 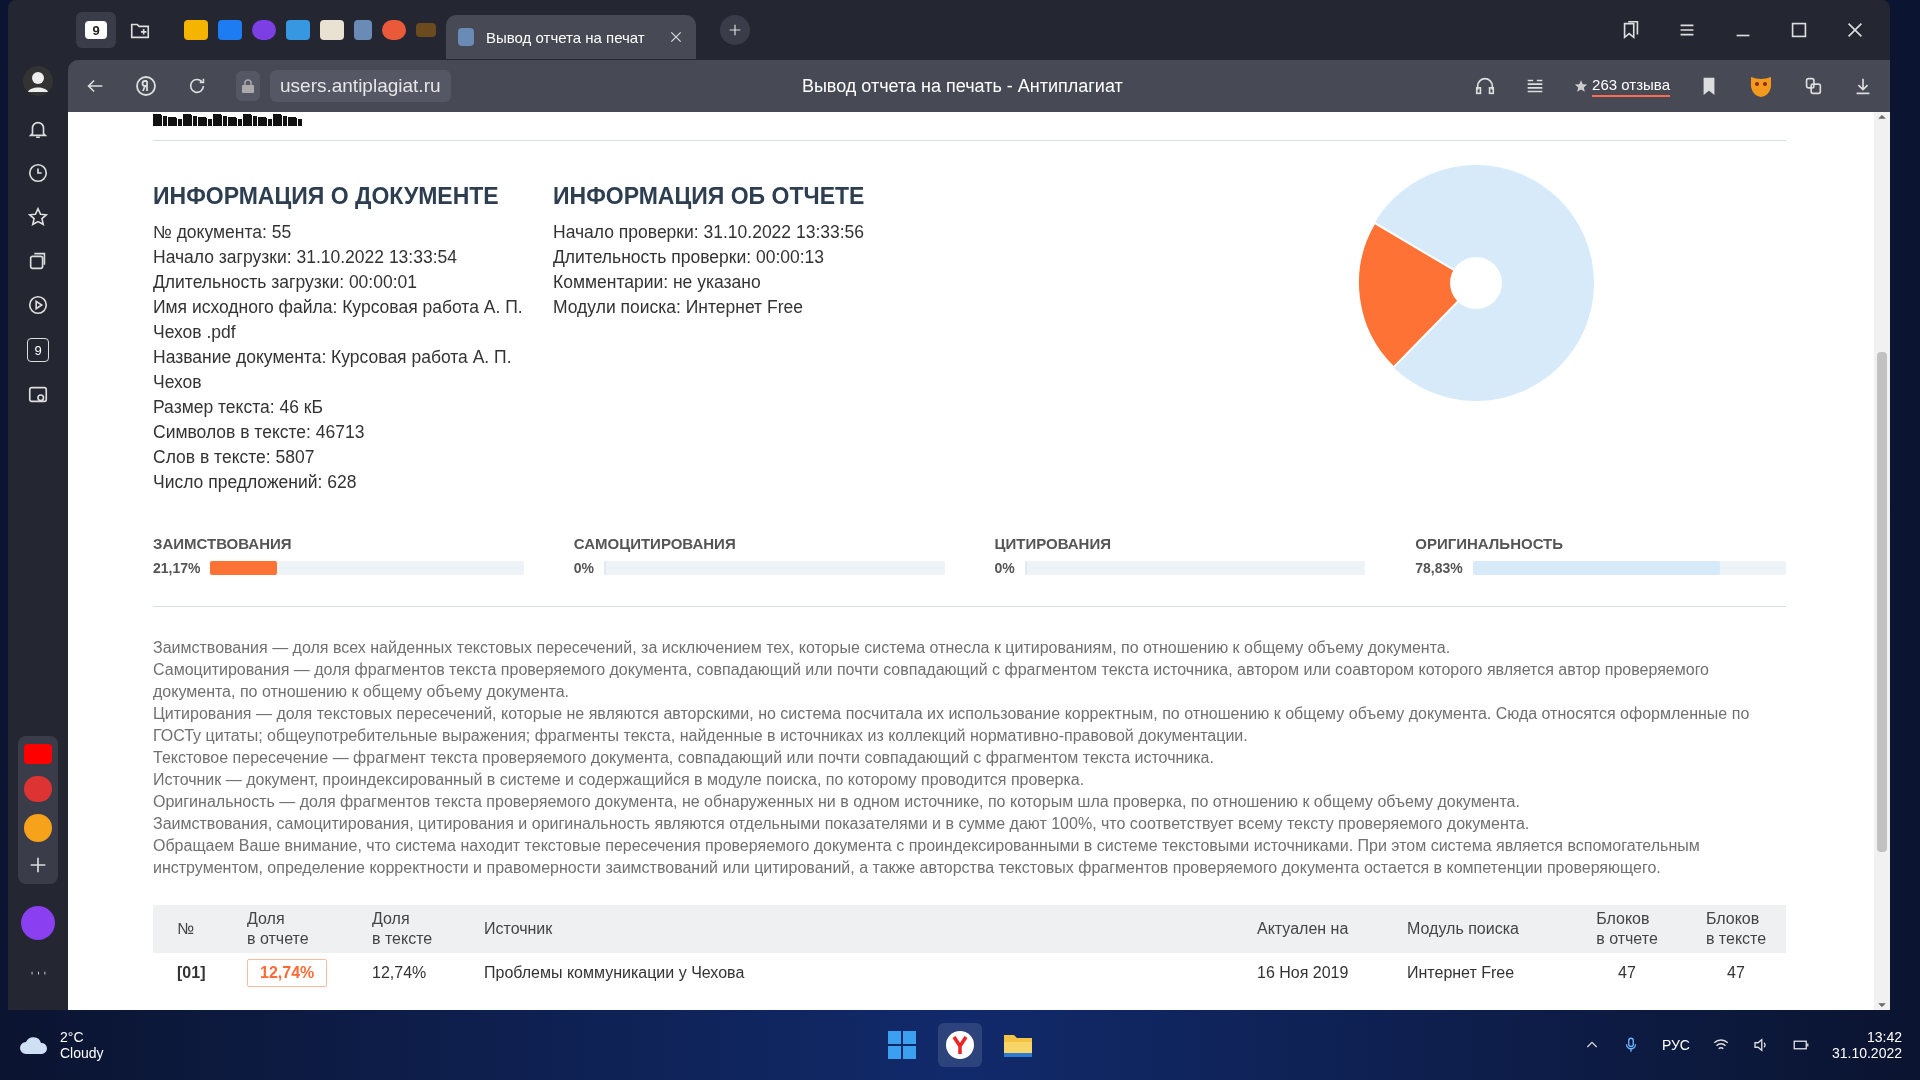 What do you see at coordinates (255, 482) in the screenshot?
I see `document-info-line: Число предложений: 628` at bounding box center [255, 482].